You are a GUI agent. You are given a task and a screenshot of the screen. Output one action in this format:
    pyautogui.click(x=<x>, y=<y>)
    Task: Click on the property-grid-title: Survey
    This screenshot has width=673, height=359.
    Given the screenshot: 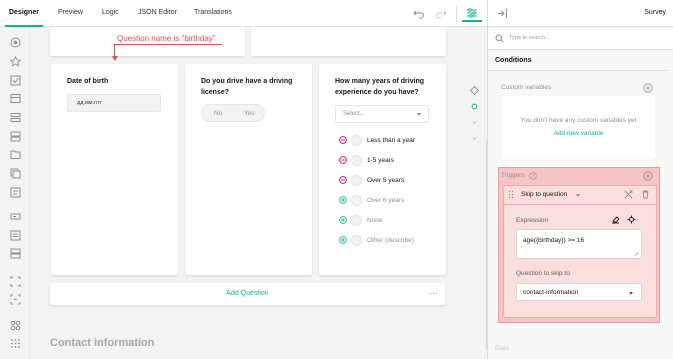 What is the action you would take?
    pyautogui.click(x=655, y=12)
    